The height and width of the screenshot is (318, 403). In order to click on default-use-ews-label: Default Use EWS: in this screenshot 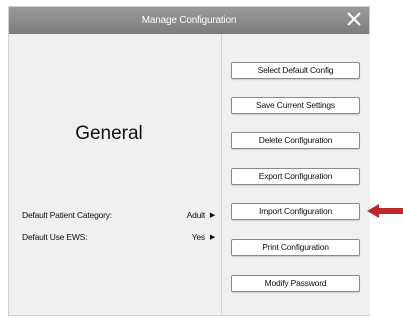, I will do `click(55, 237)`.